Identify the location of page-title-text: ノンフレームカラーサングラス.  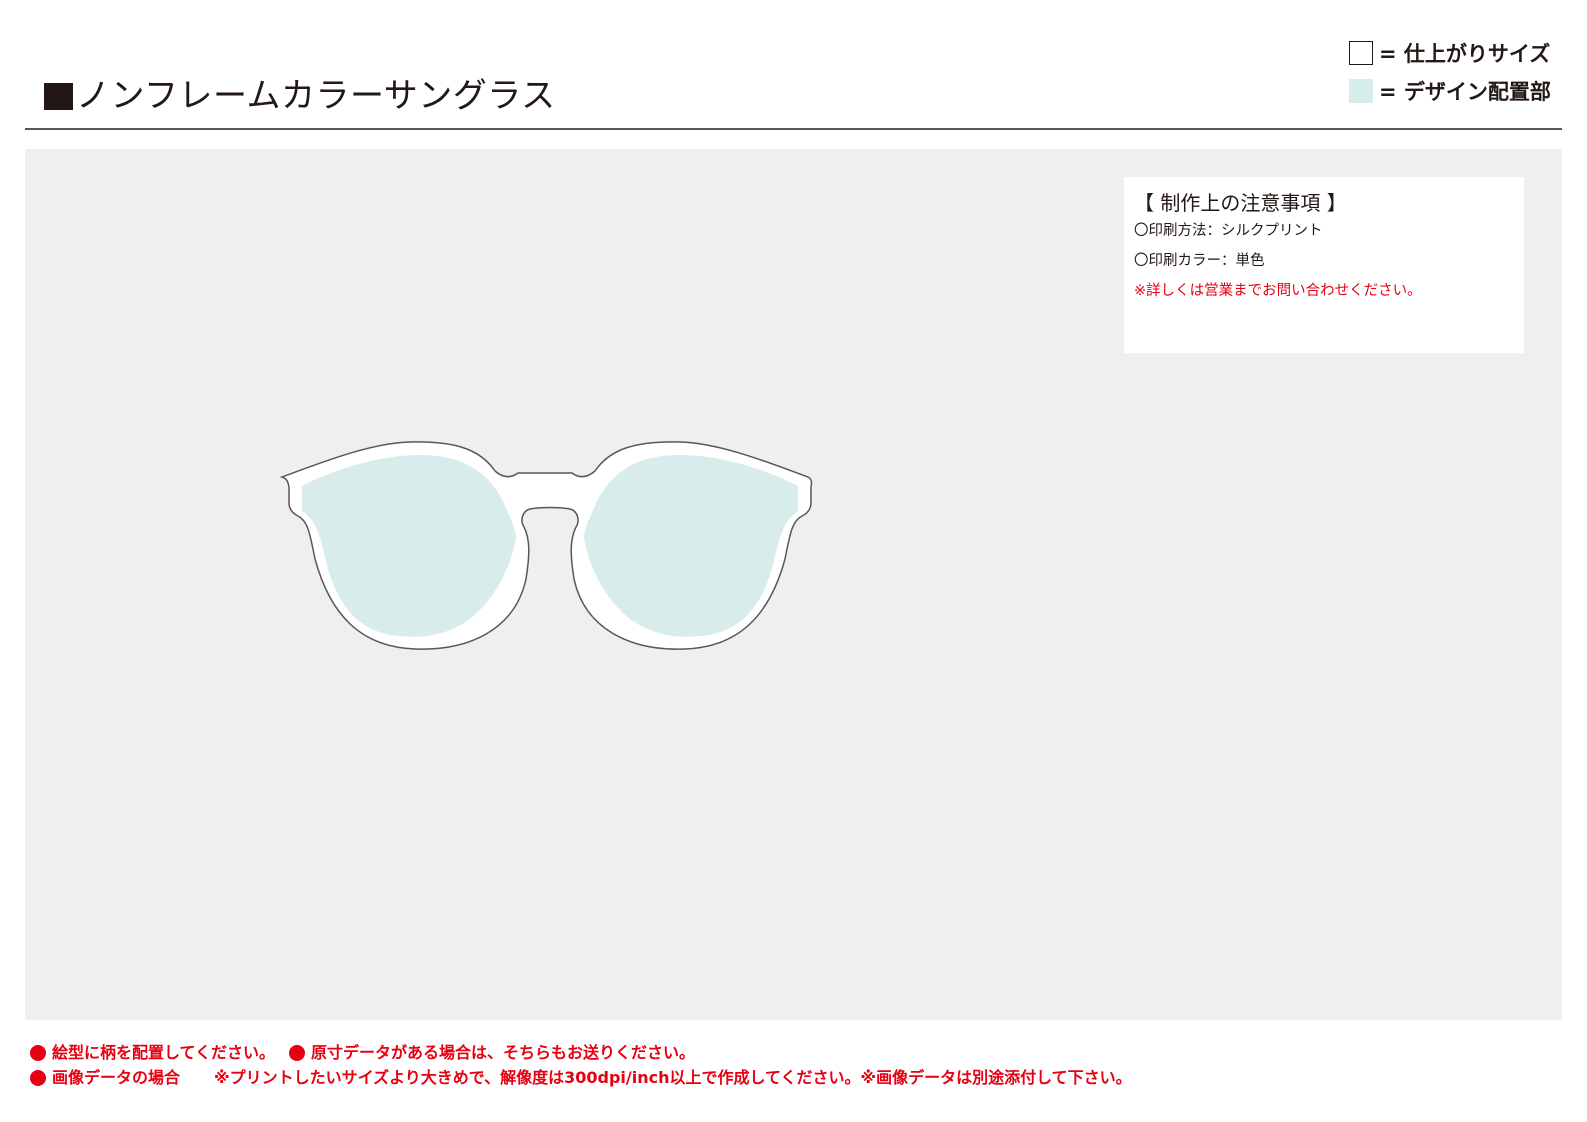
(316, 96).